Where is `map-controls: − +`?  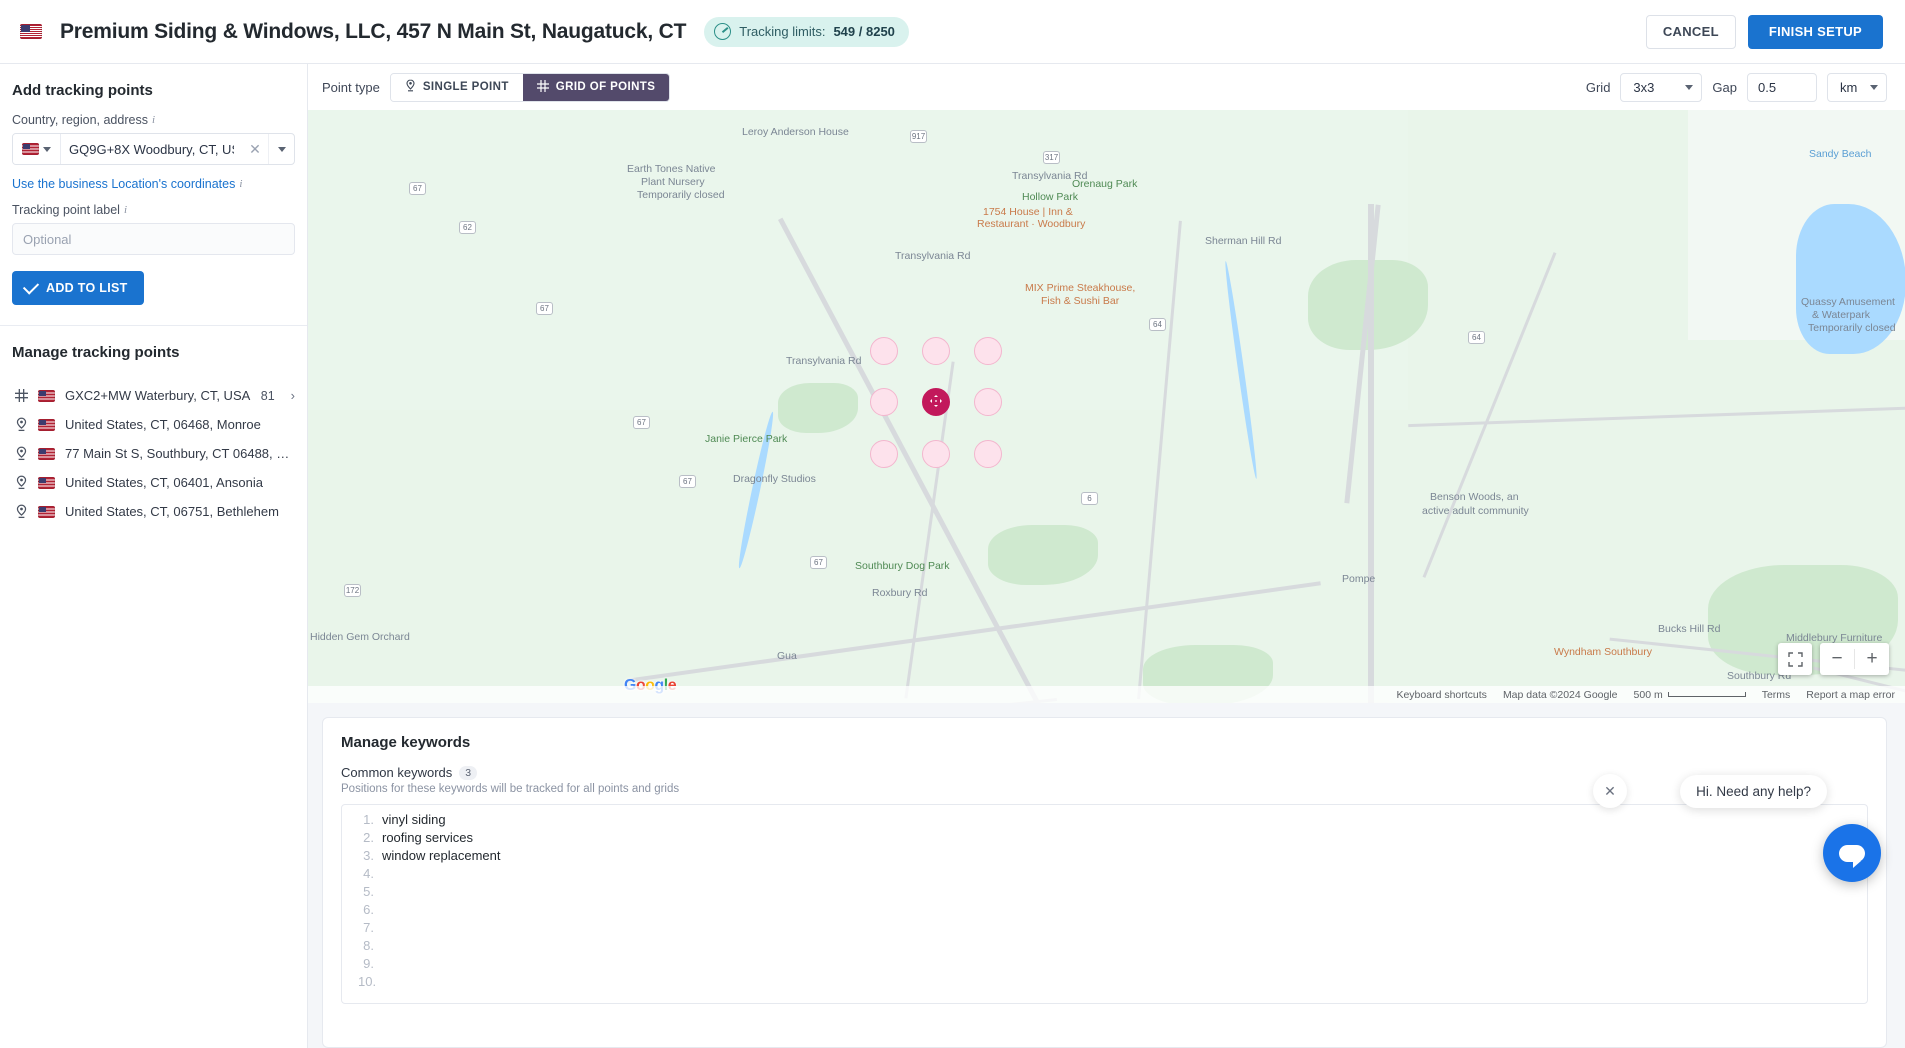 map-controls: − + is located at coordinates (1833, 659).